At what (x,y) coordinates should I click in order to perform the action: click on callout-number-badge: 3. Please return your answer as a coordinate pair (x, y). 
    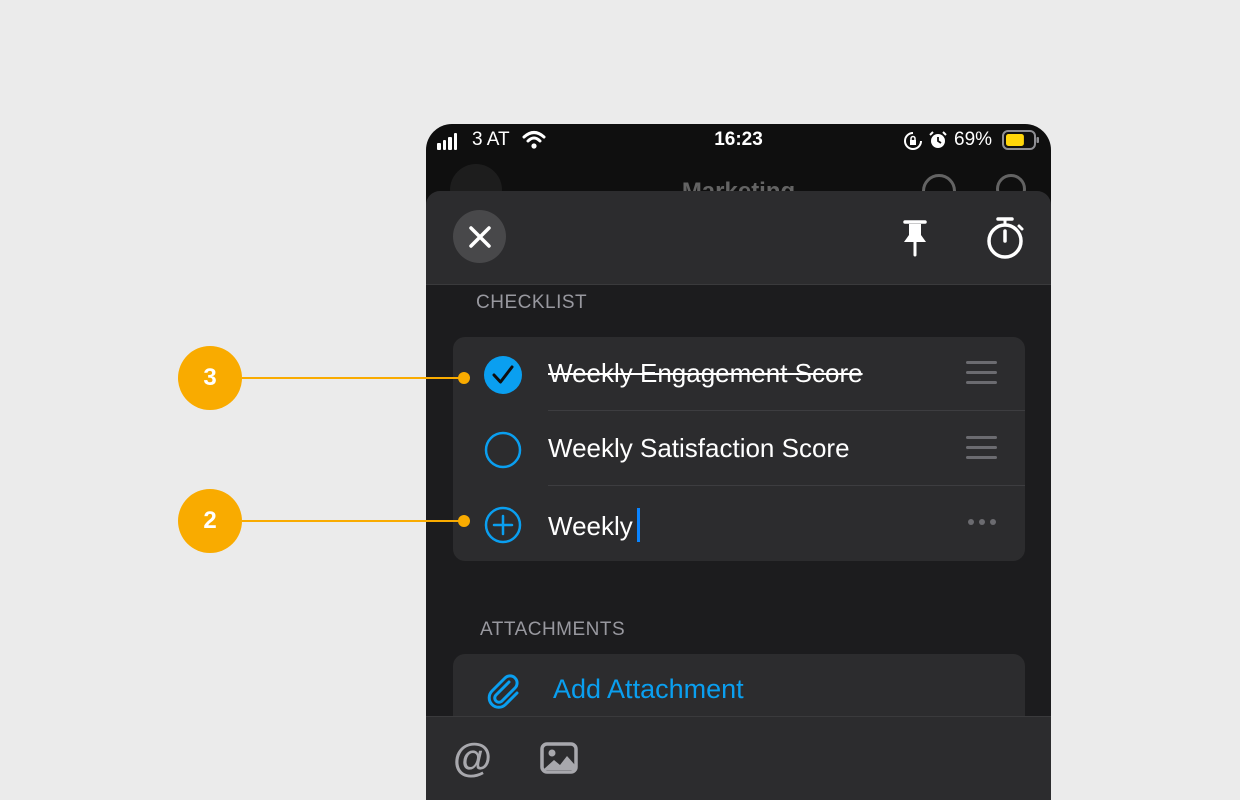
    Looking at the image, I should click on (210, 378).